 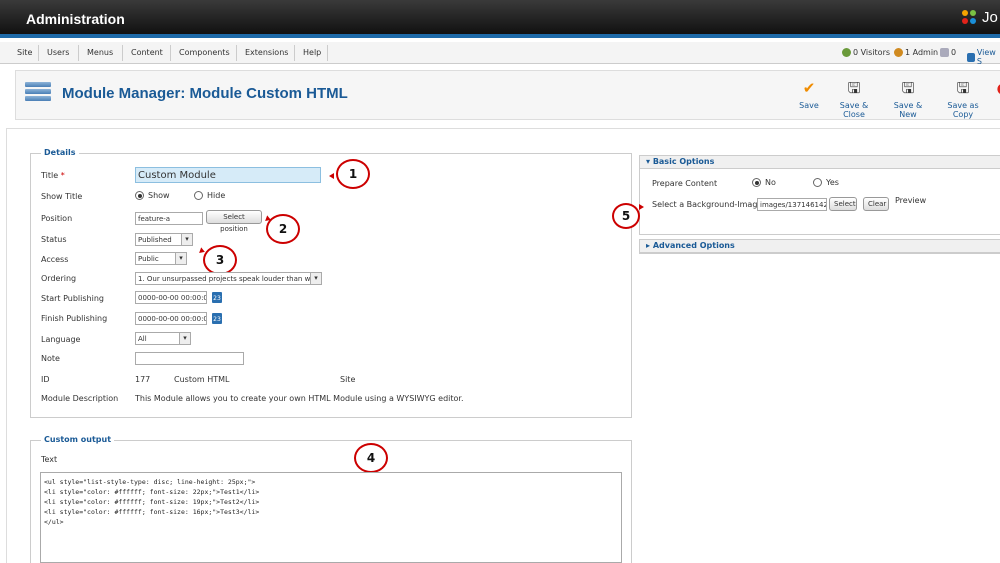 What do you see at coordinates (55, 259) in the screenshot?
I see `access-label: Access` at bounding box center [55, 259].